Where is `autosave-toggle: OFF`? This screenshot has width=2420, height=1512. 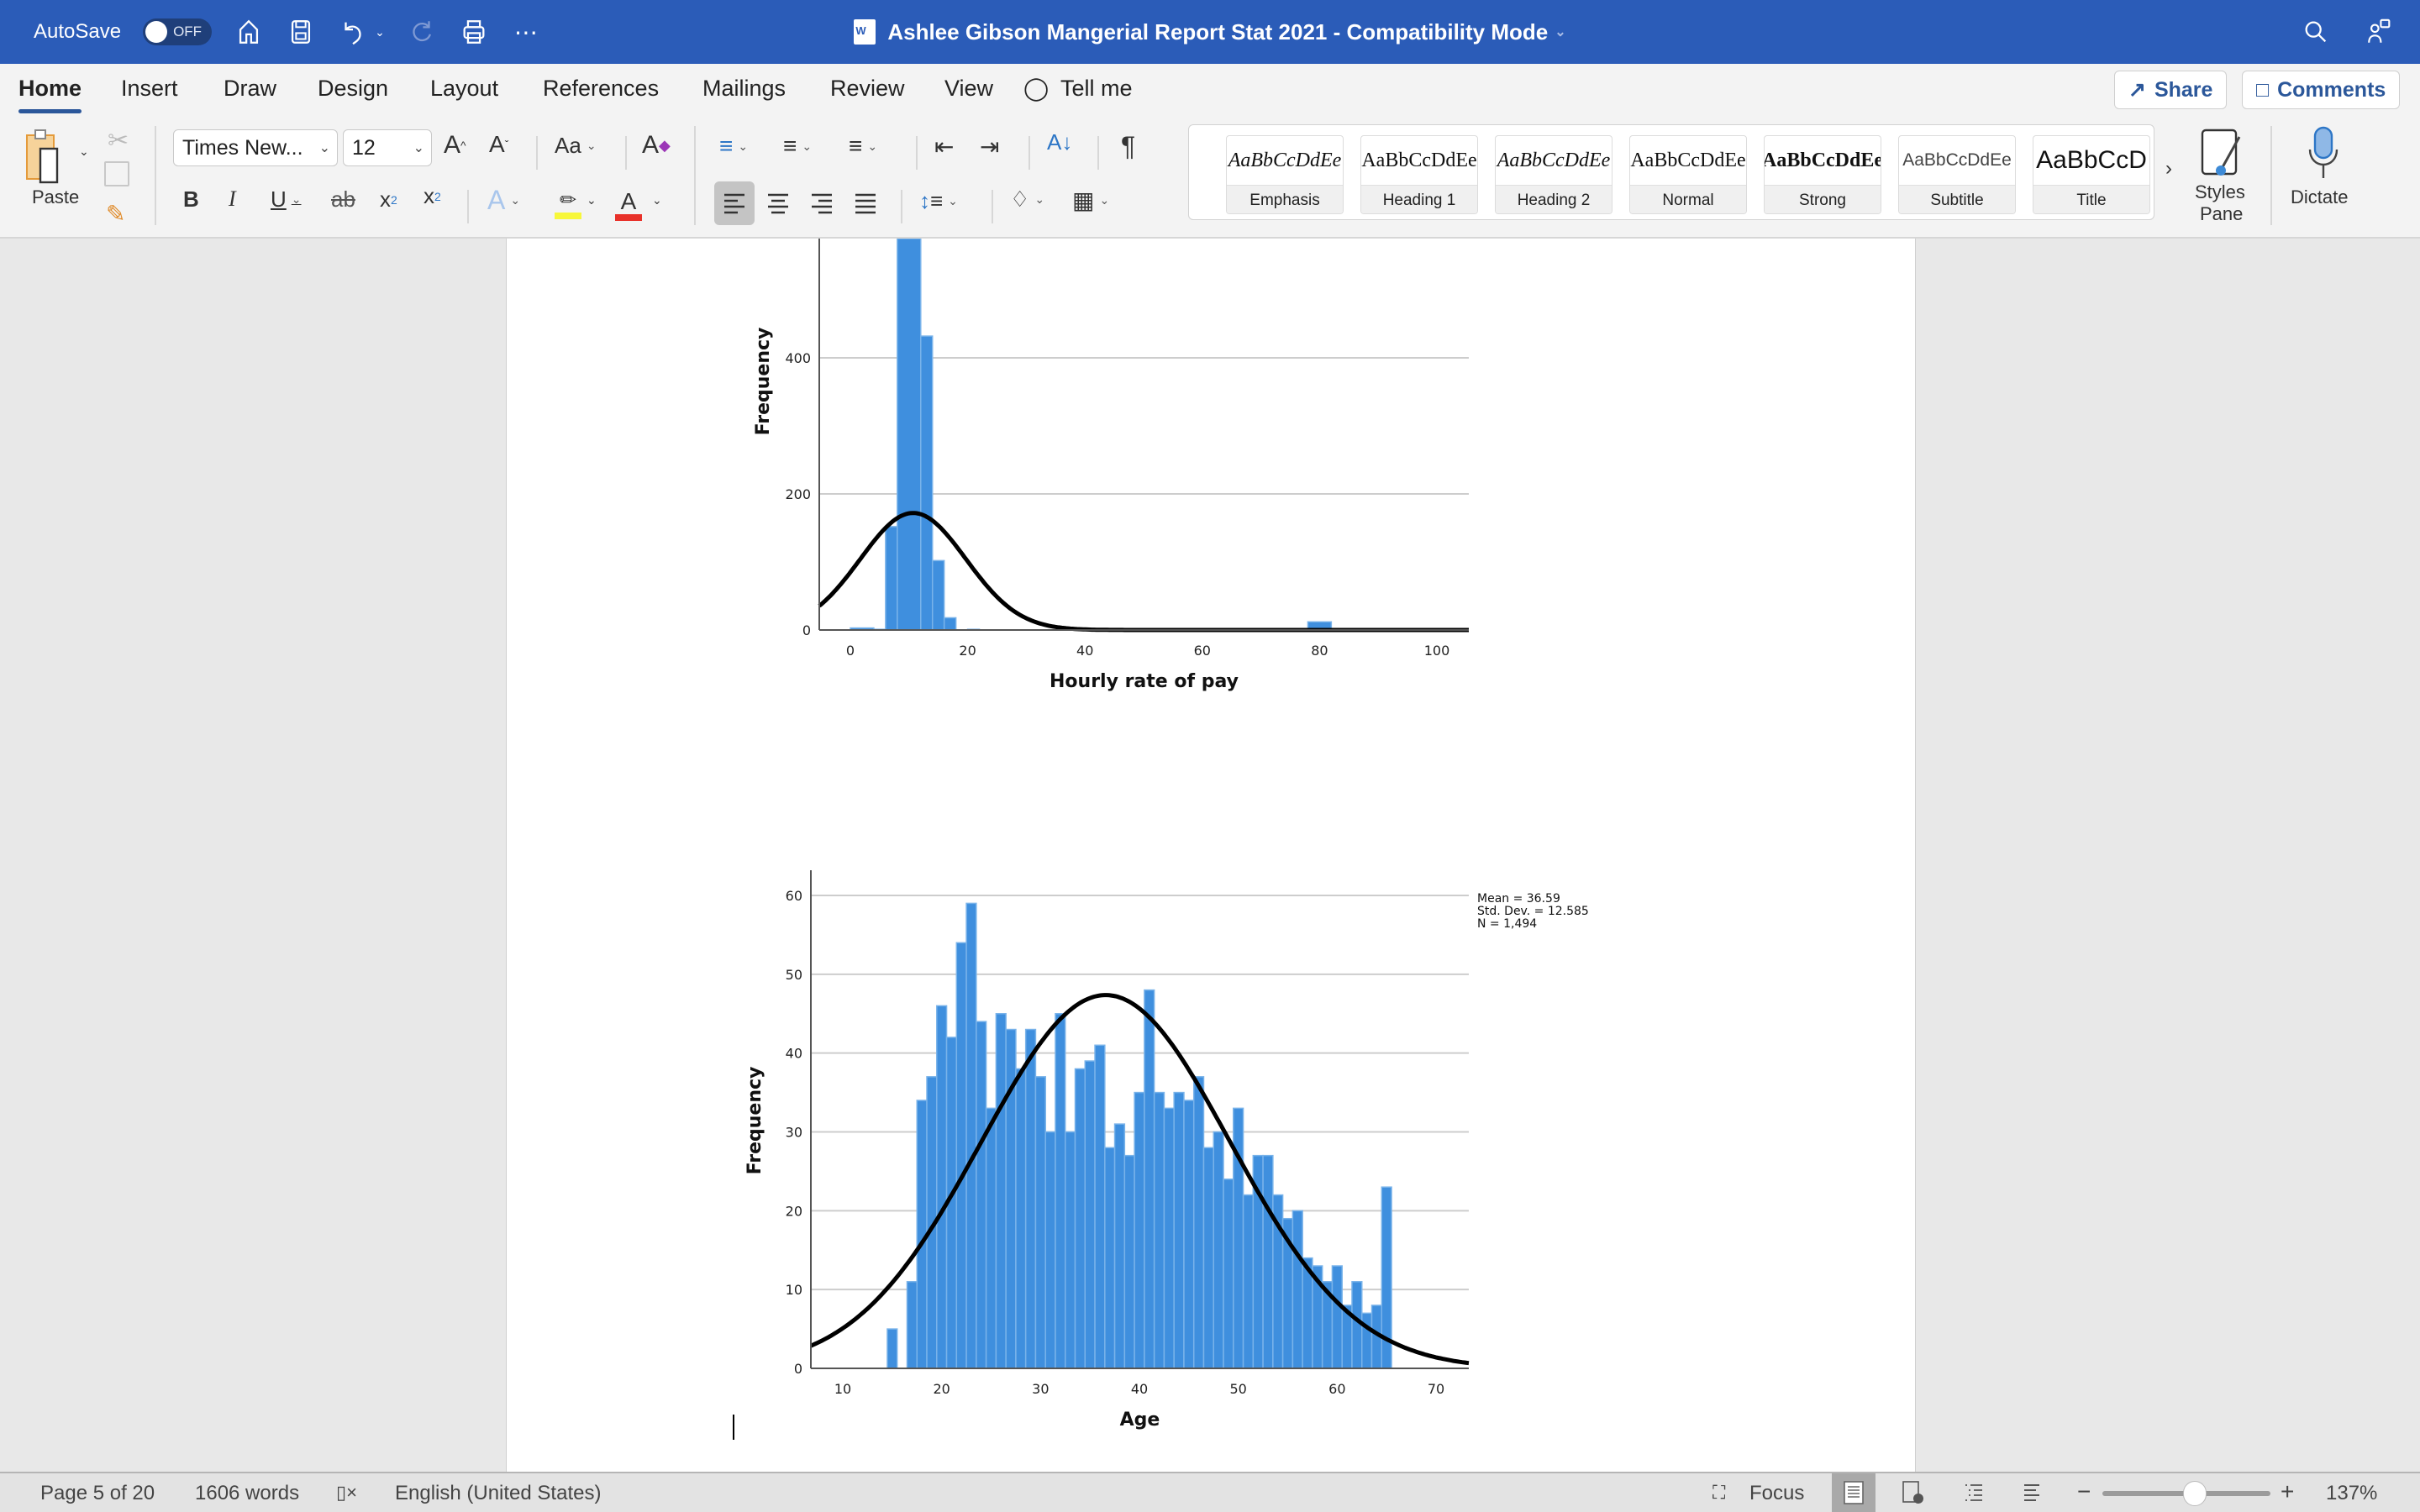 autosave-toggle: OFF is located at coordinates (178, 31).